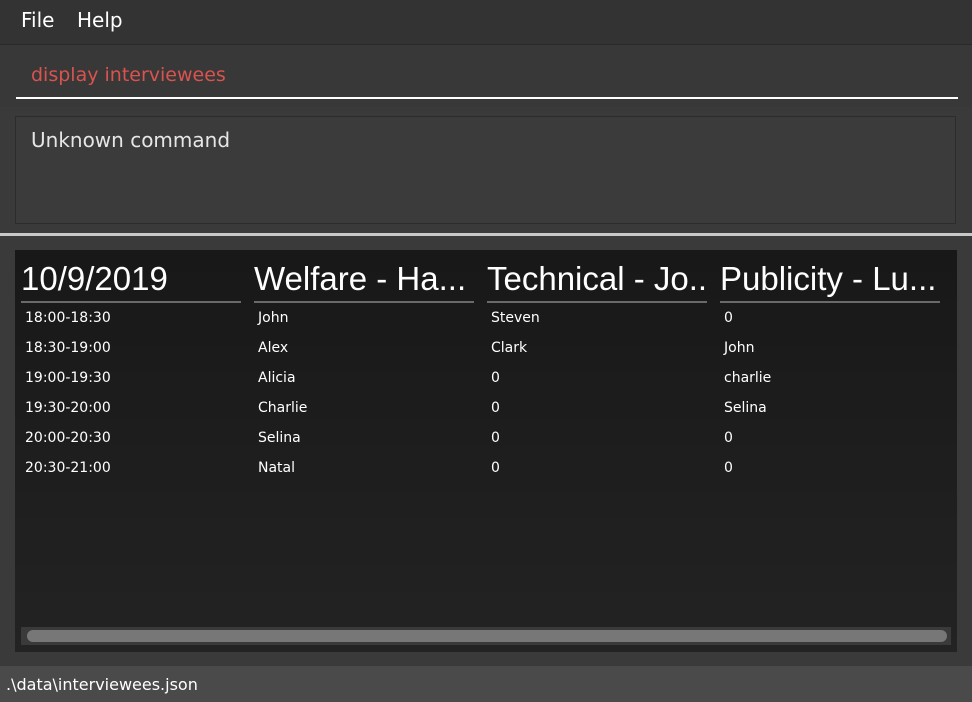 The height and width of the screenshot is (702, 972). I want to click on table-cell: charlie, so click(748, 378).